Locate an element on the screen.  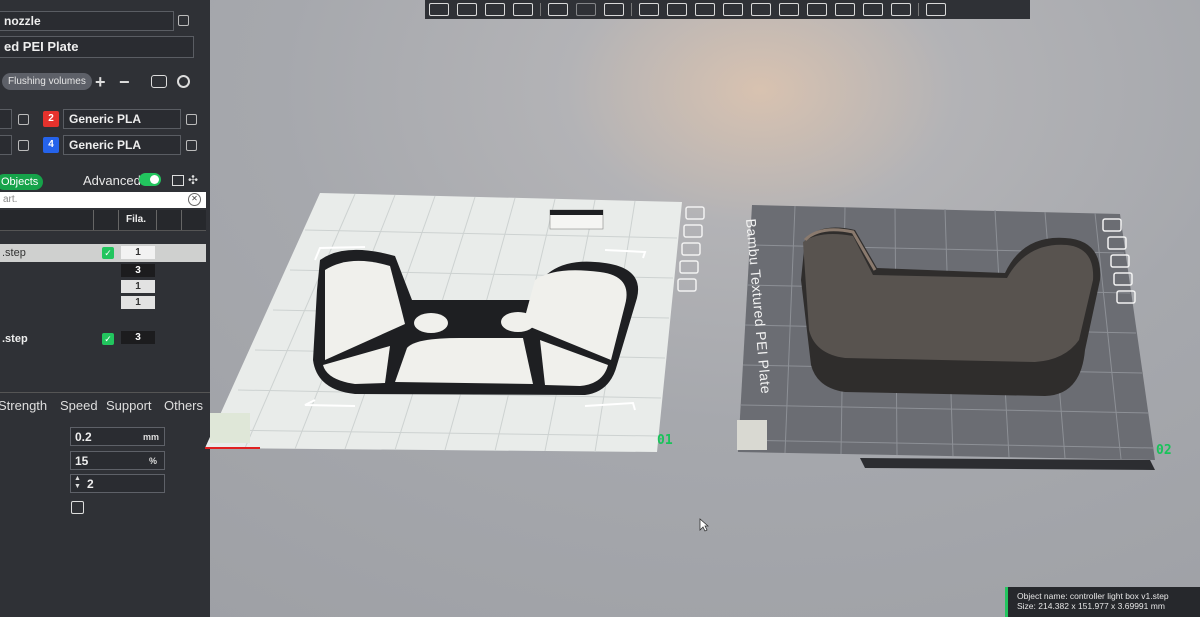
scale-icon is located at coordinates (705, 9).